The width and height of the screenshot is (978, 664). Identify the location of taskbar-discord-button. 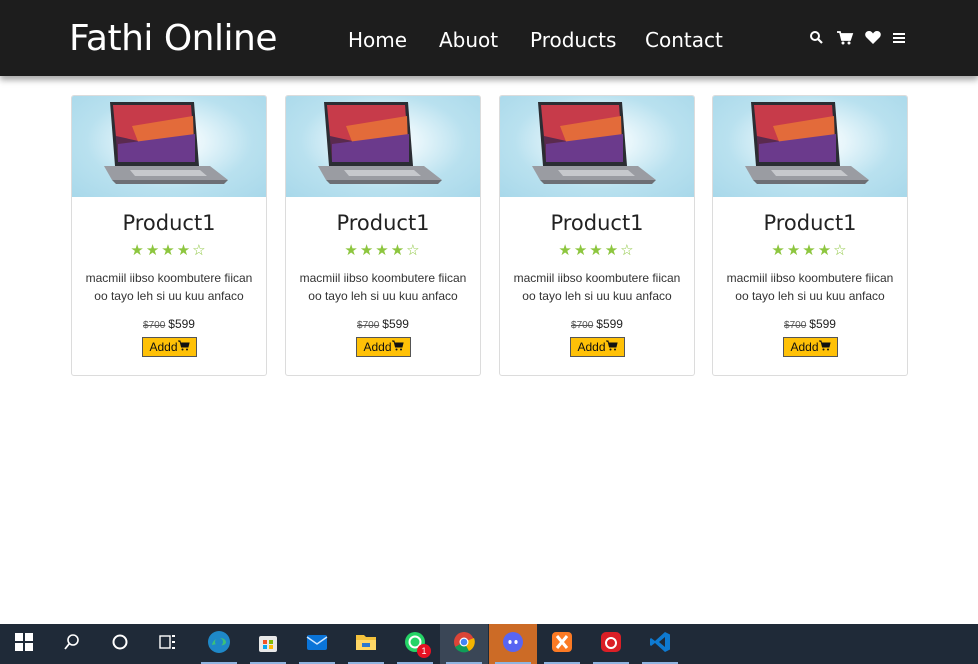
(513, 644).